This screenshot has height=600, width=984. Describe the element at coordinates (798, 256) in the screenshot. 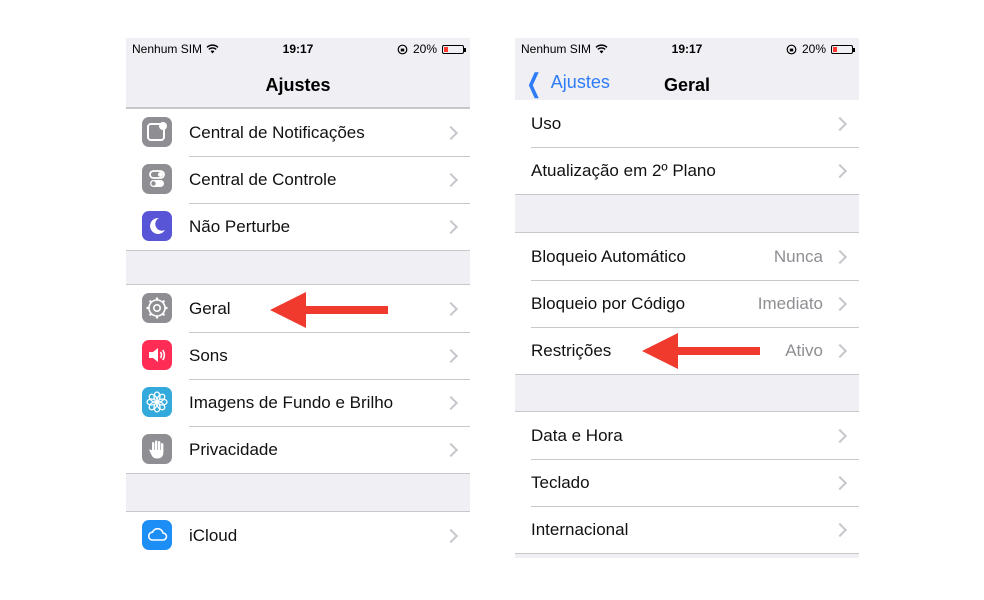

I see `general-item-value: Nunca` at that location.